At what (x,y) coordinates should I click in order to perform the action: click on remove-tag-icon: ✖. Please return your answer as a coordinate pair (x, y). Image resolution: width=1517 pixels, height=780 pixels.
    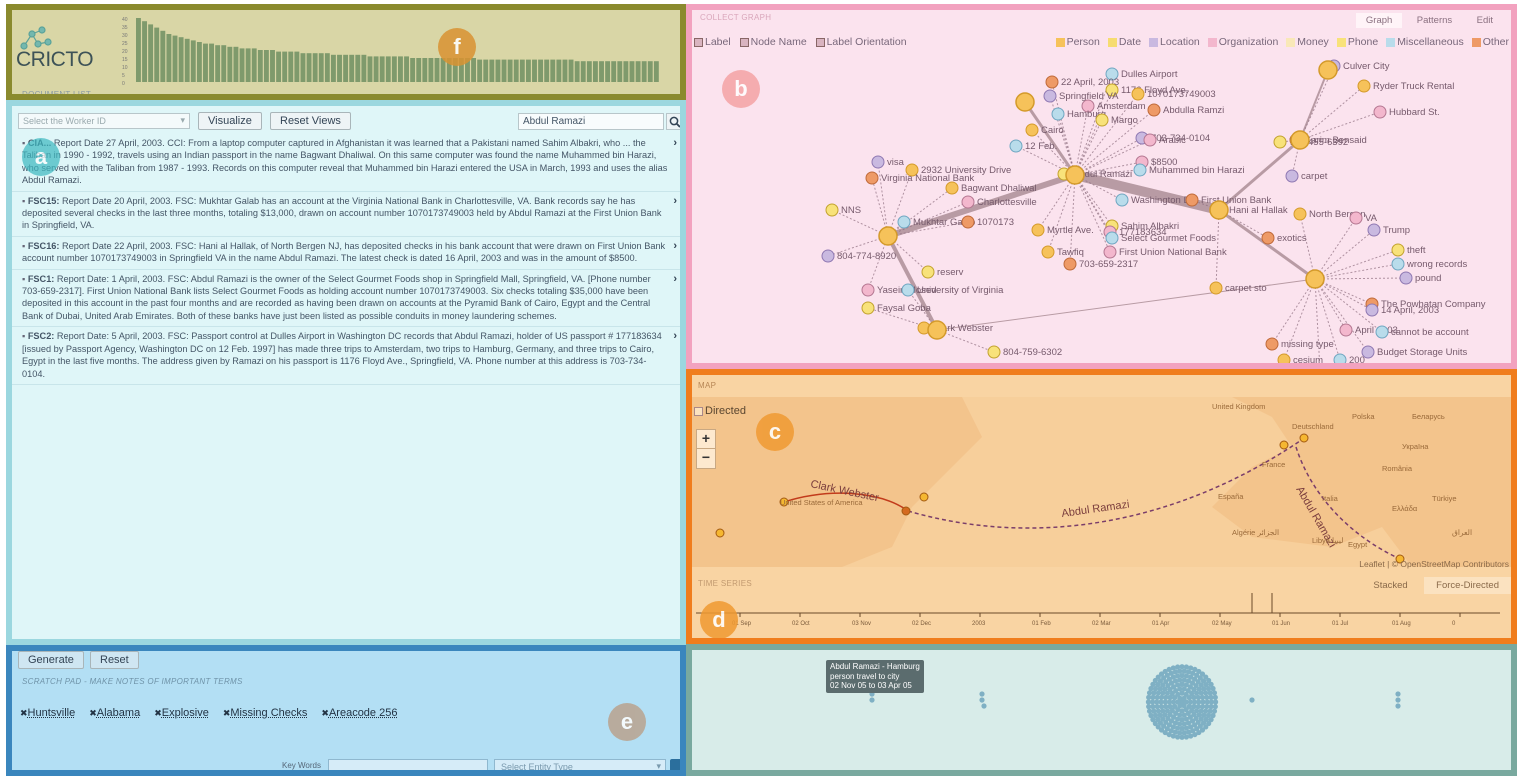
    Looking at the image, I should click on (158, 713).